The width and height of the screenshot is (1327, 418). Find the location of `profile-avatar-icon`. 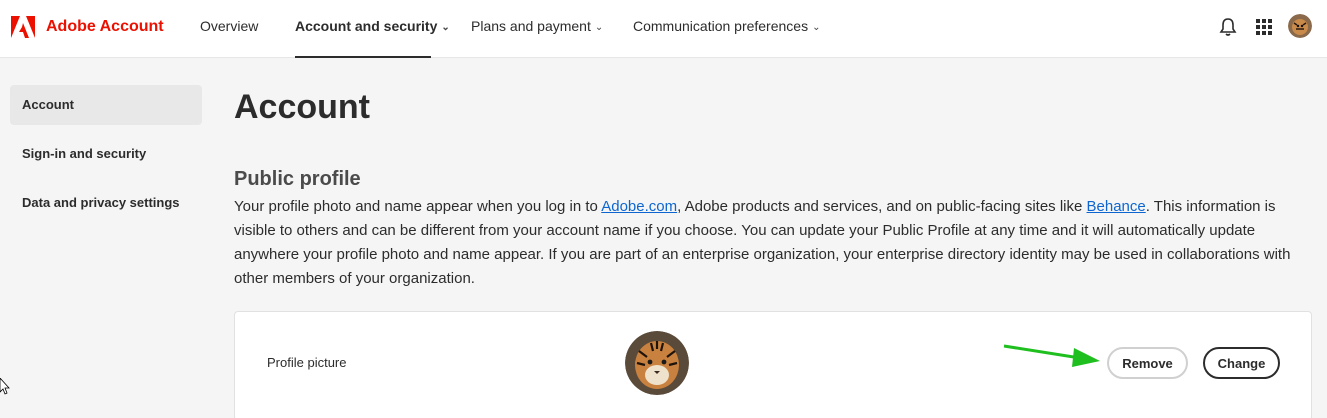

profile-avatar-icon is located at coordinates (1300, 26).